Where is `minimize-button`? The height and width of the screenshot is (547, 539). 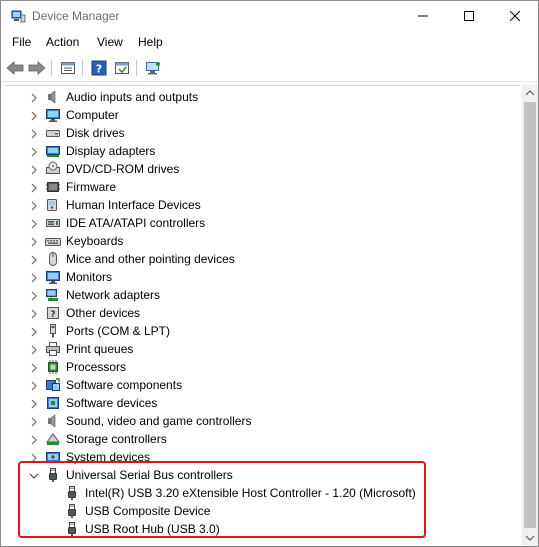 minimize-button is located at coordinates (423, 16).